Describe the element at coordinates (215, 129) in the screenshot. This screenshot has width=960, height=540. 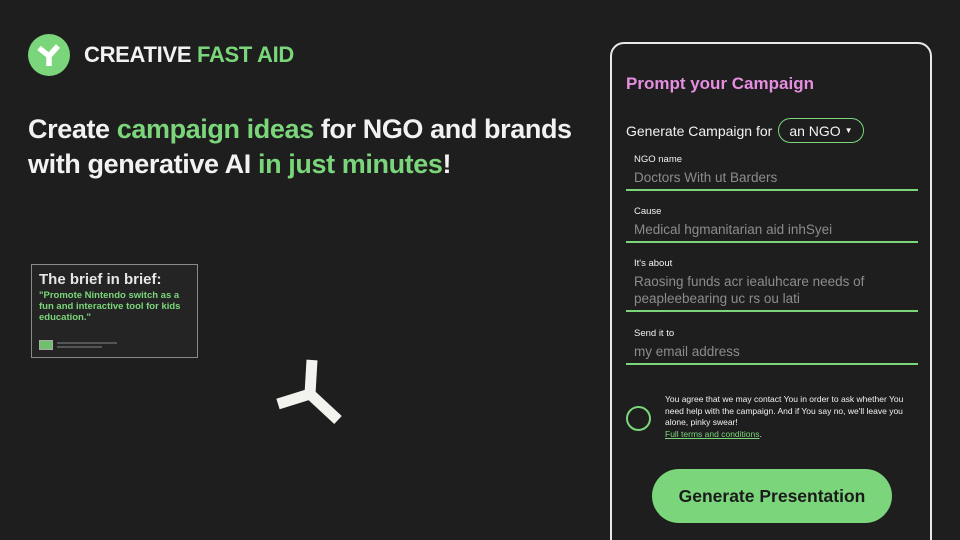
I see `hero-highlight: campaign ideas` at that location.